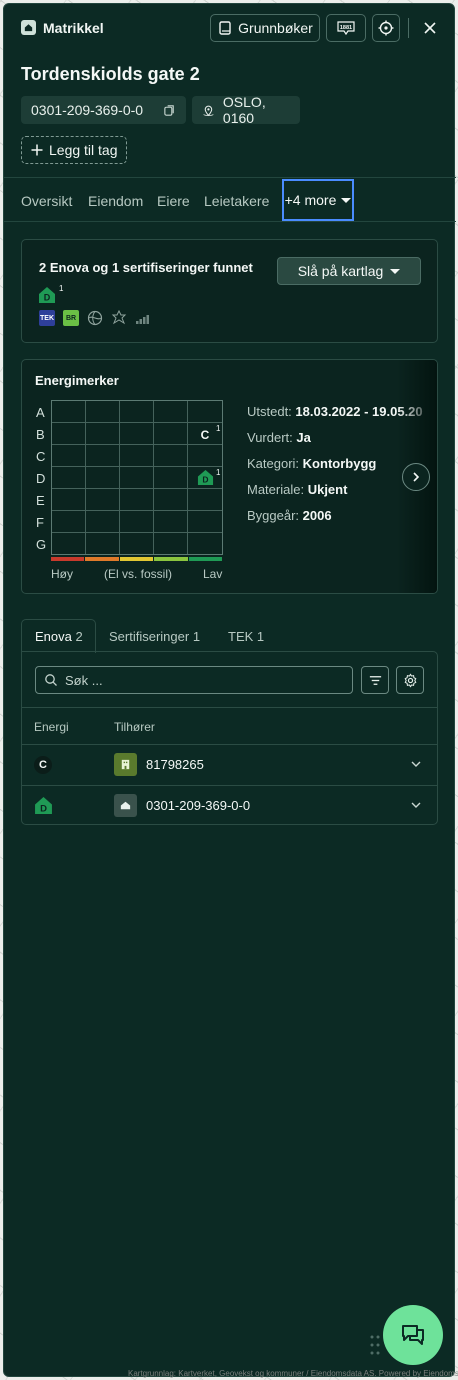 This screenshot has width=458, height=1380. I want to click on grade-label-c: C, so click(41, 456).